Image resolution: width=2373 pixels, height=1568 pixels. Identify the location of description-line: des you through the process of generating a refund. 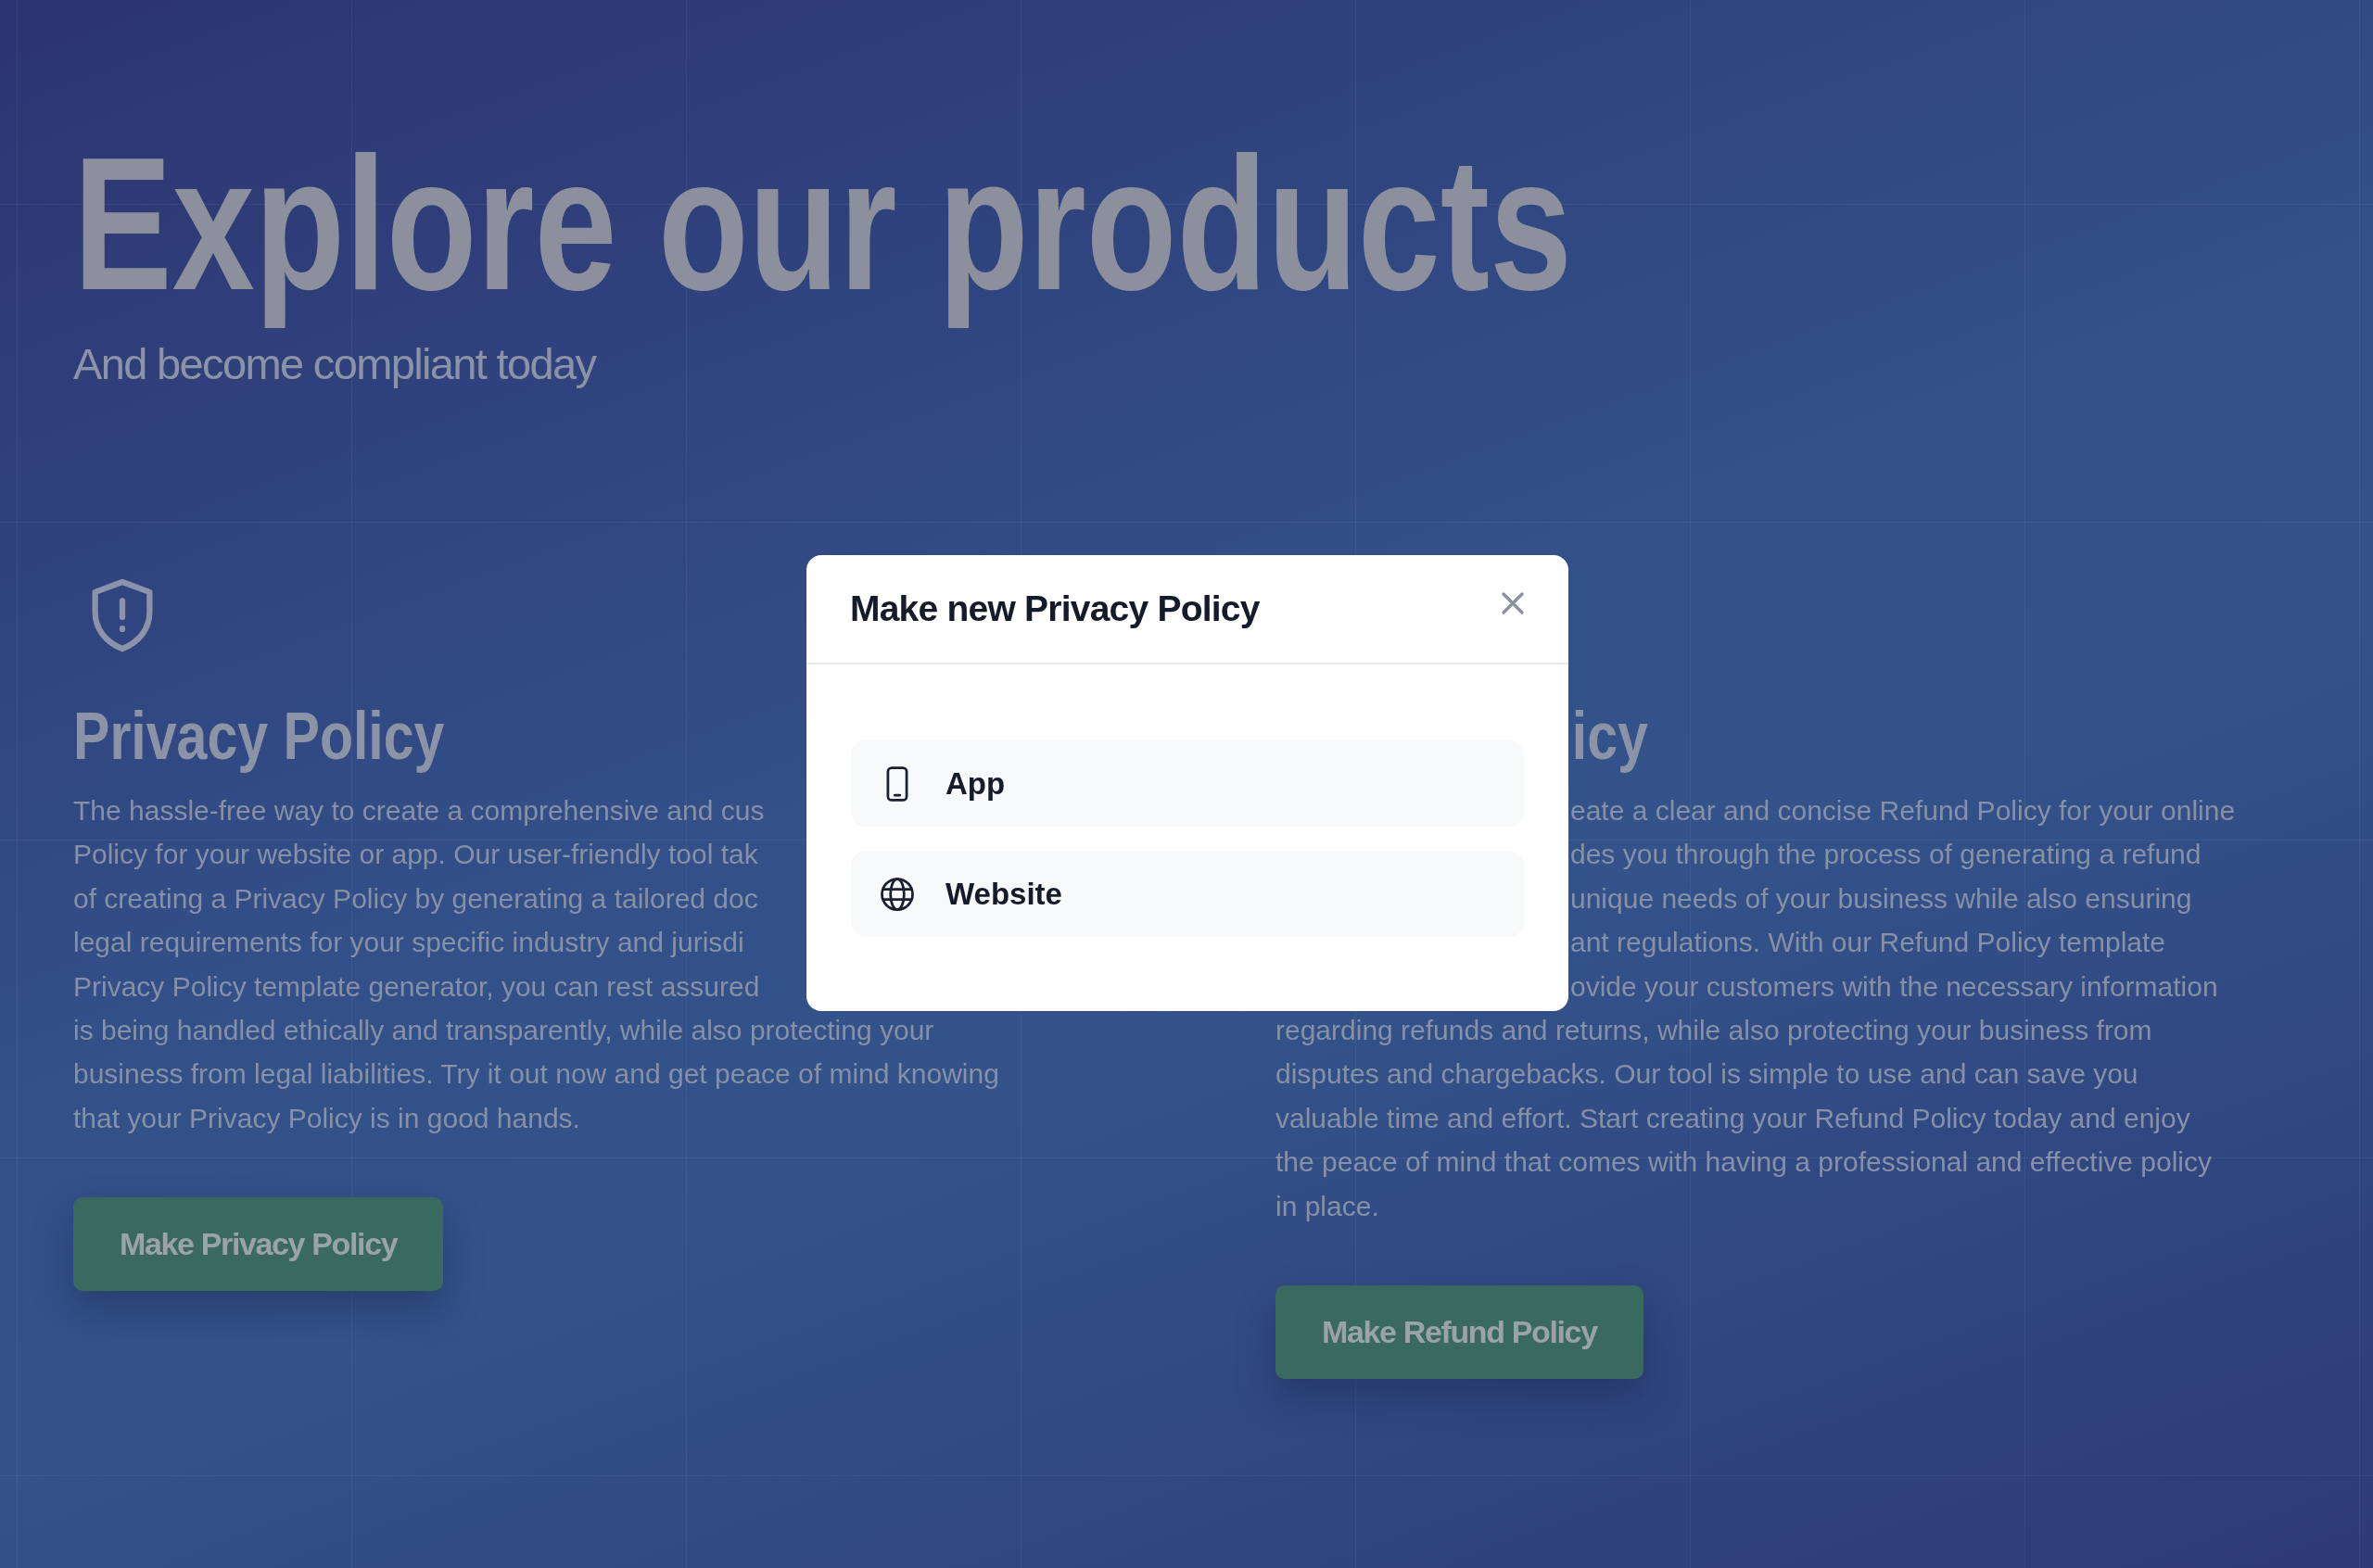
(1886, 855).